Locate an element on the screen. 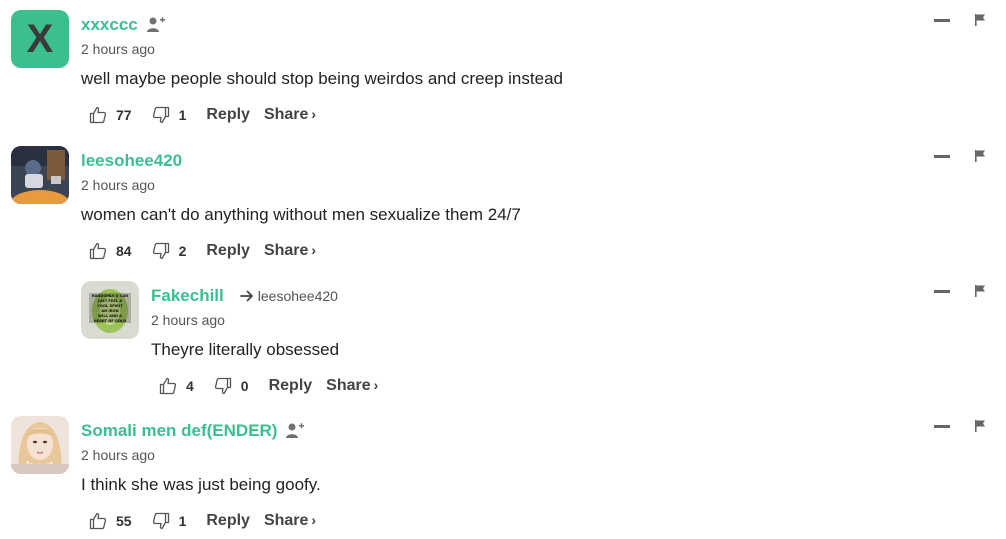 The image size is (1006, 539). like-button: 77 is located at coordinates (106, 115).